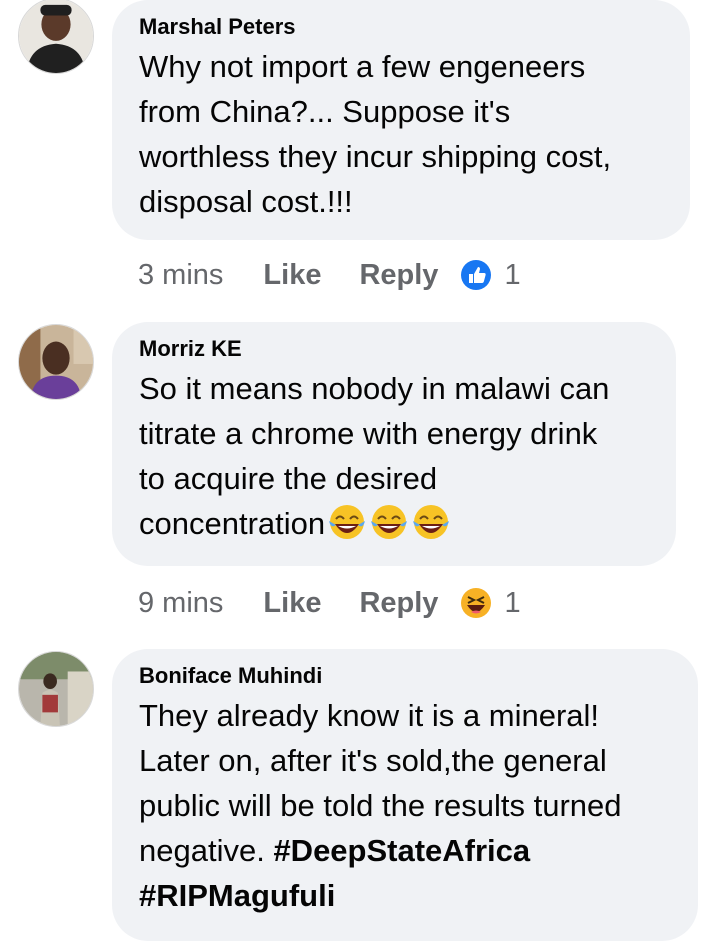 The height and width of the screenshot is (948, 720). Describe the element at coordinates (476, 275) in the screenshot. I see `like-icon` at that location.